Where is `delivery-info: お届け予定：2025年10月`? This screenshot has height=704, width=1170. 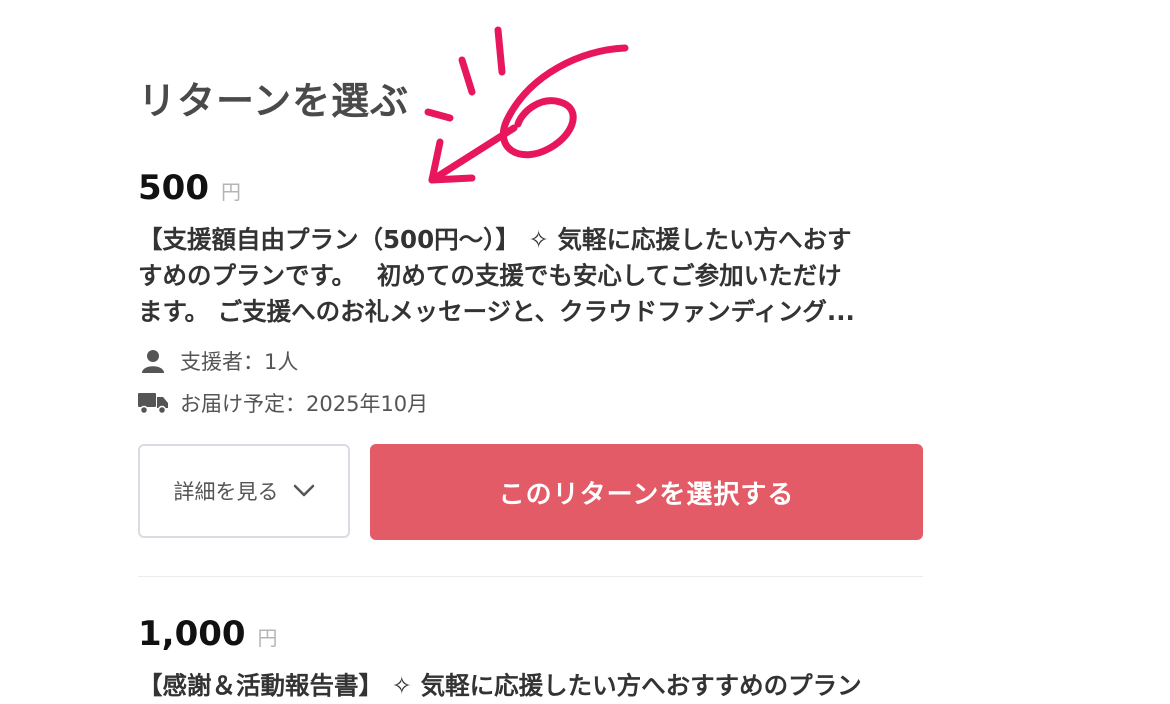 delivery-info: お届け予定：2025年10月 is located at coordinates (283, 403).